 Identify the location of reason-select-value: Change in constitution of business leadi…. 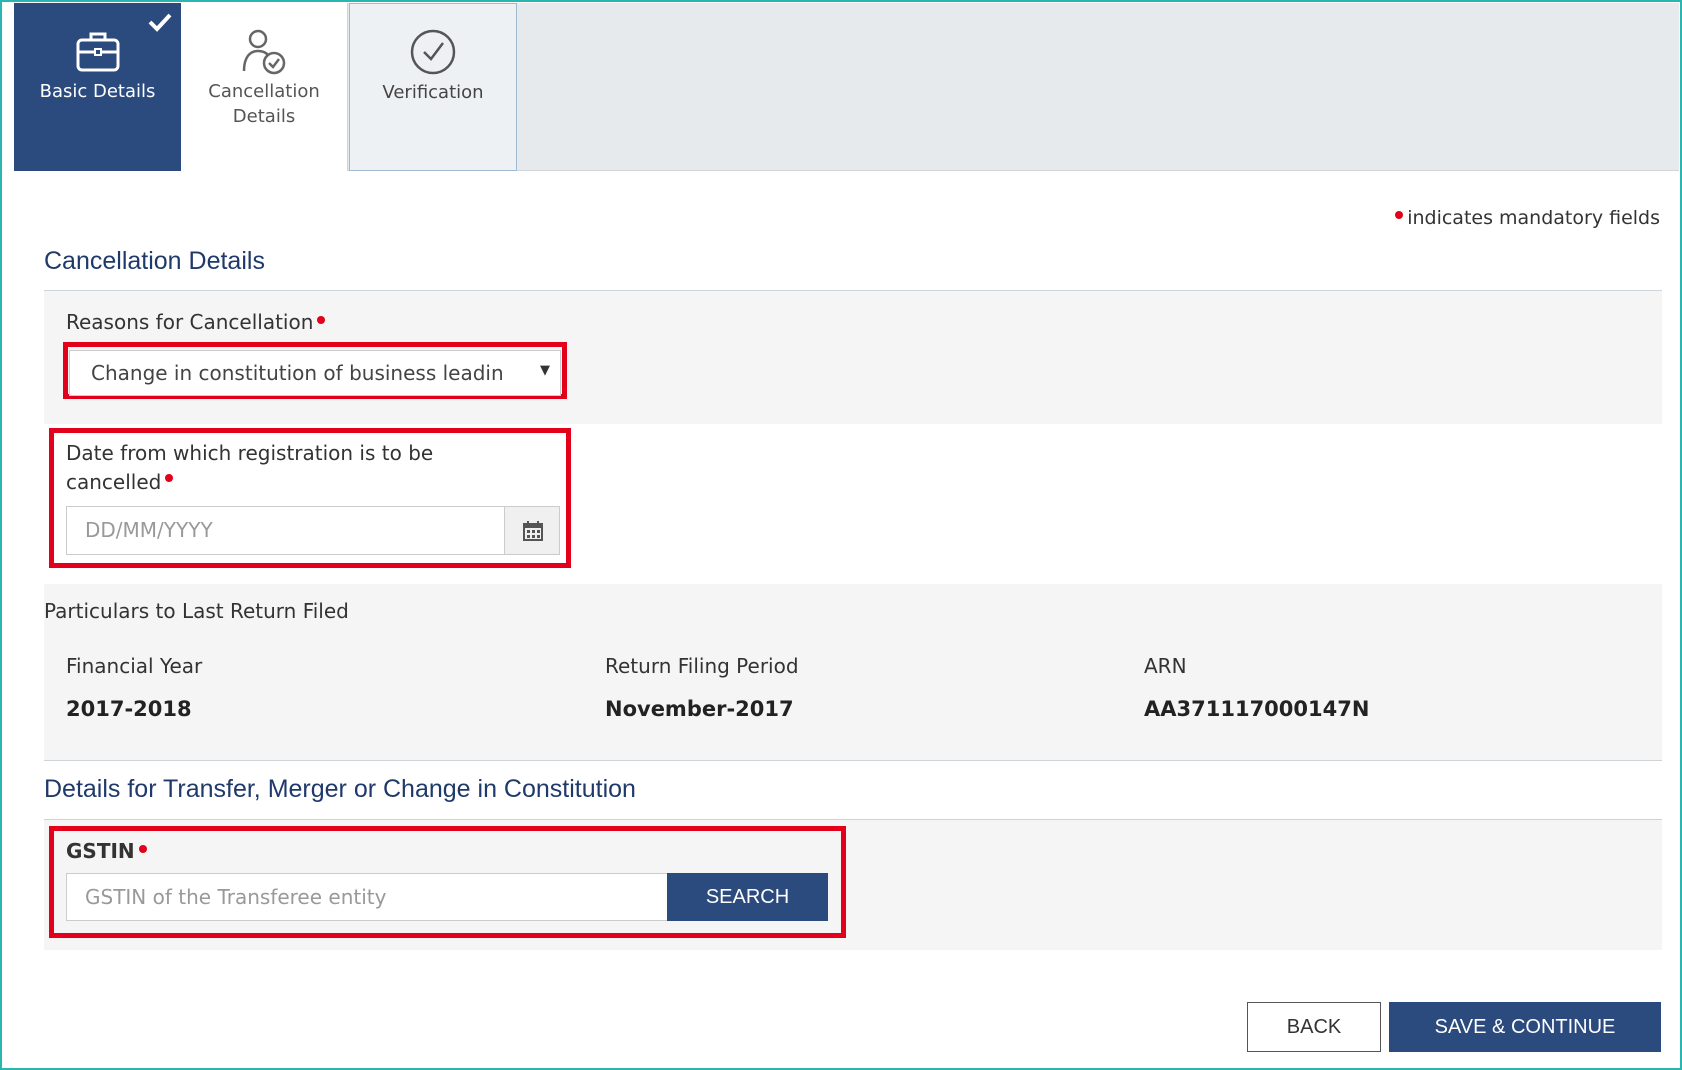
(297, 373).